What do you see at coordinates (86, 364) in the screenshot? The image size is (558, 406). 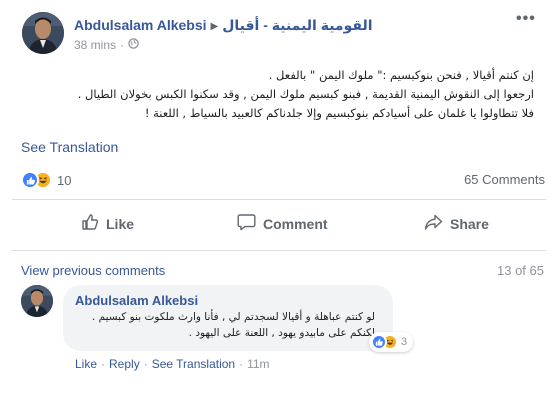 I see `comment-like-link: Like` at bounding box center [86, 364].